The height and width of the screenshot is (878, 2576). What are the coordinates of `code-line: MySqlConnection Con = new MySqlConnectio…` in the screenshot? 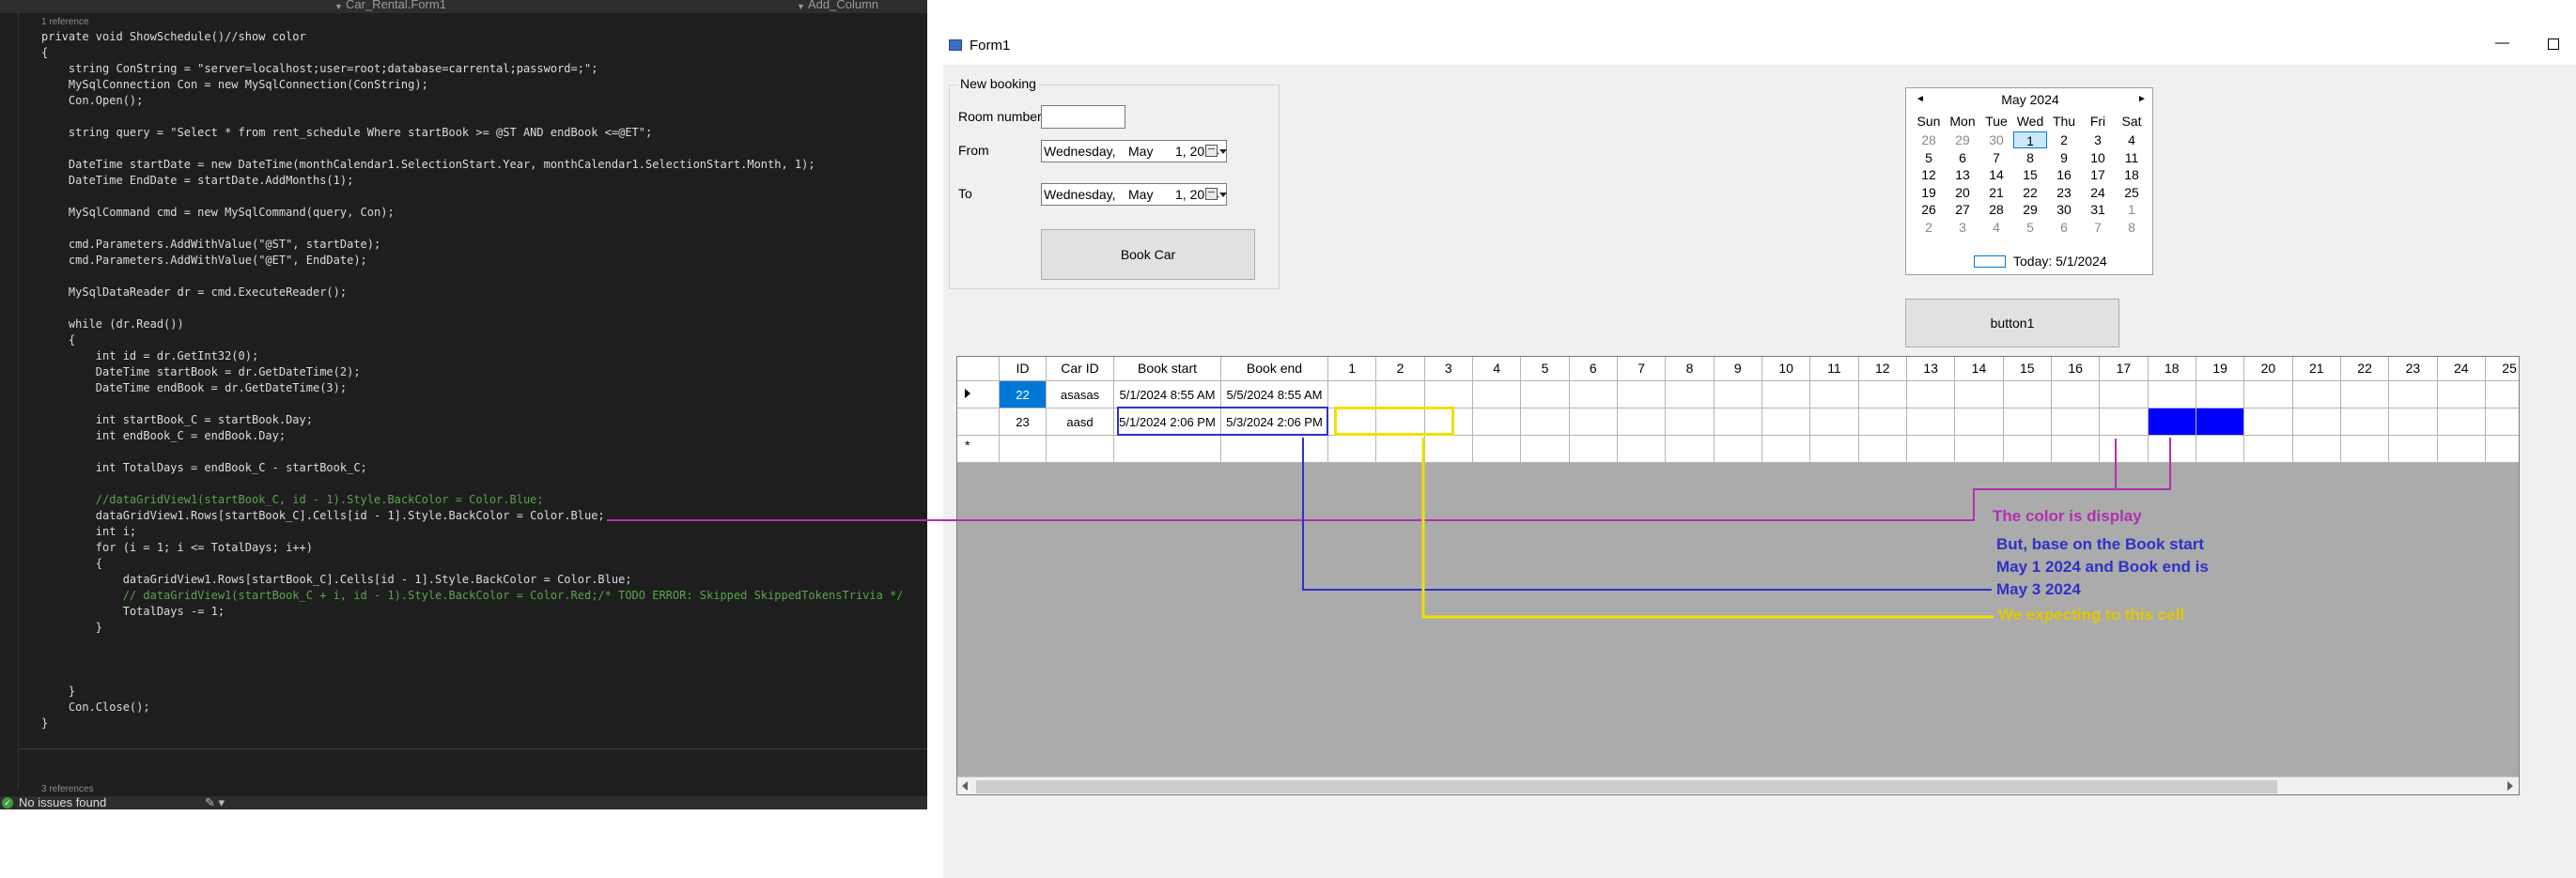 It's located at (235, 85).